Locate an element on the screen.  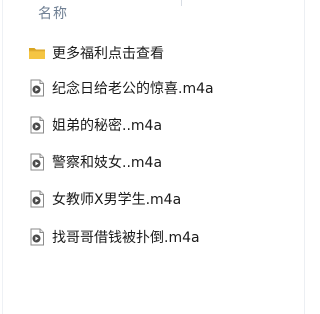
list-item: 姐弟的秘密..m4a is located at coordinates (161, 125).